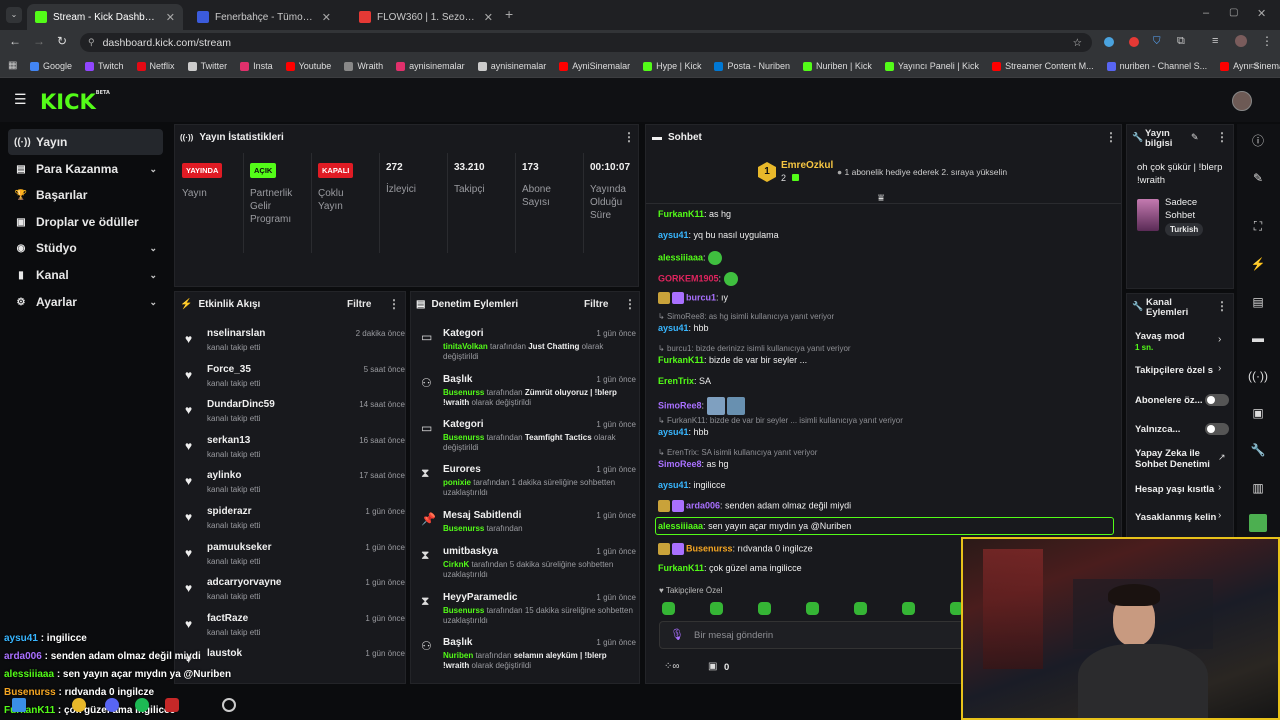 The width and height of the screenshot is (1280, 720). What do you see at coordinates (1195, 137) in the screenshot?
I see `edit-pencil-icon: ✎` at bounding box center [1195, 137].